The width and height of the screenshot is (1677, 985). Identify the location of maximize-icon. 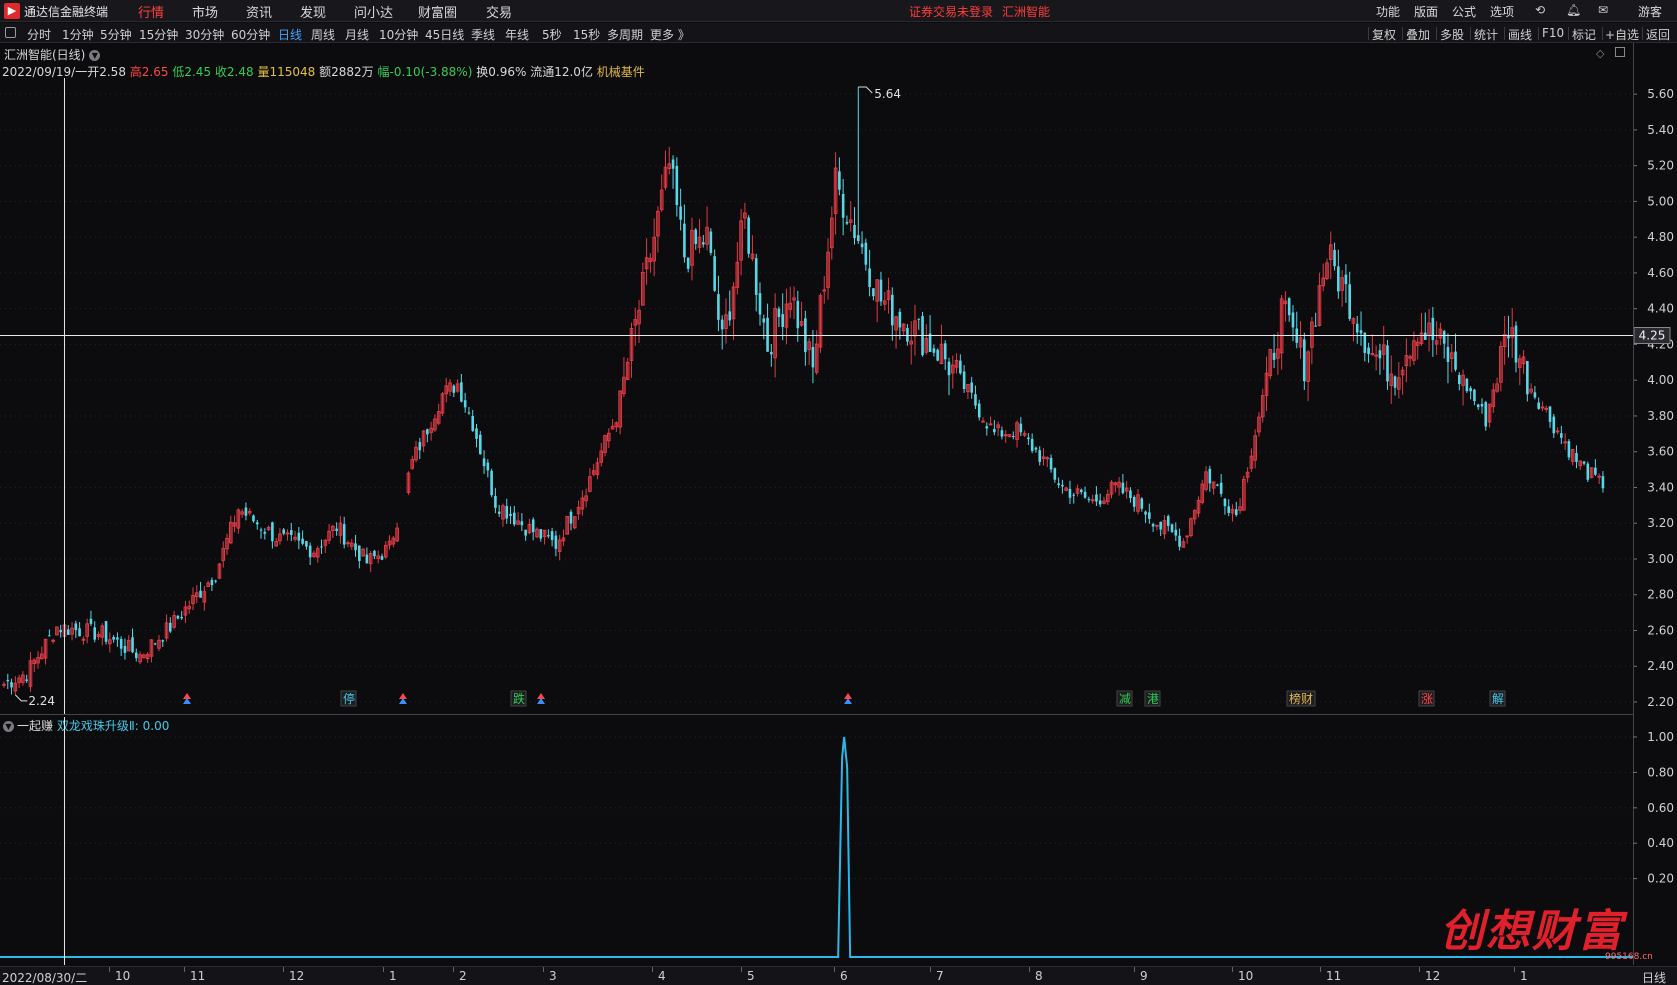
(1620, 52).